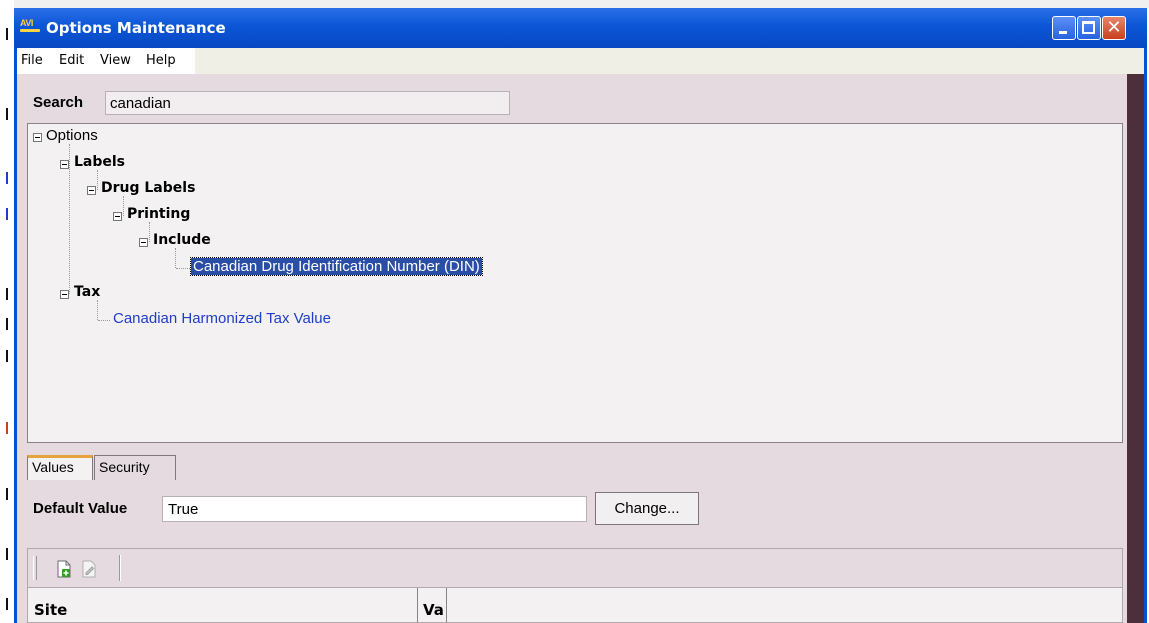  Describe the element at coordinates (158, 214) in the screenshot. I see `tree-node-printing: Printing` at that location.